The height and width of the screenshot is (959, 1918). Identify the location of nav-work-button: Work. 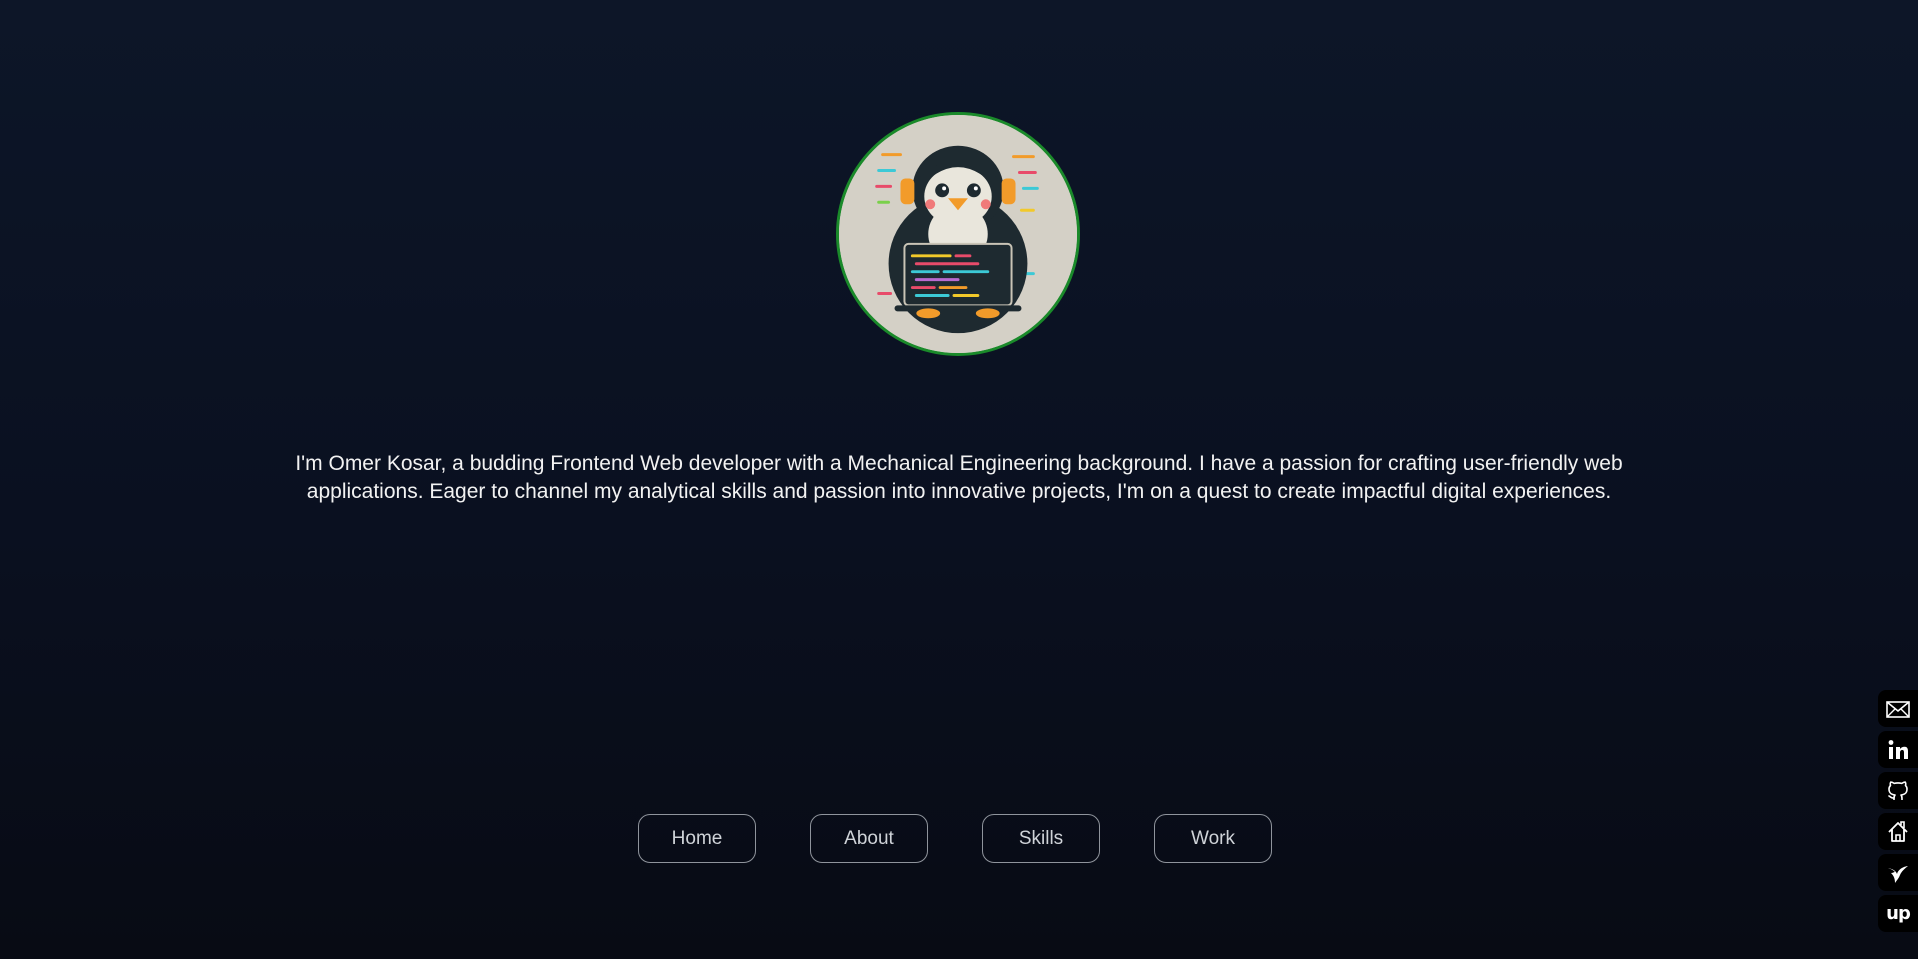
(1213, 838).